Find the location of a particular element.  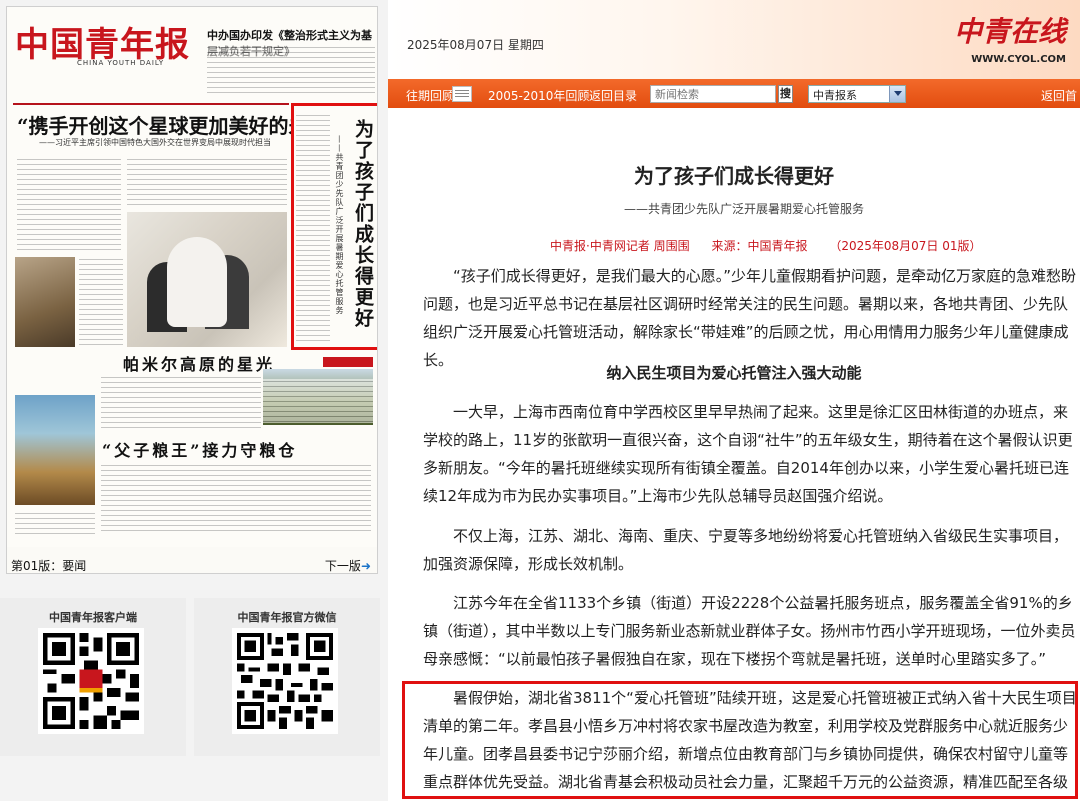

article-title: 为了孩子们成长得更好 is located at coordinates (734, 176).